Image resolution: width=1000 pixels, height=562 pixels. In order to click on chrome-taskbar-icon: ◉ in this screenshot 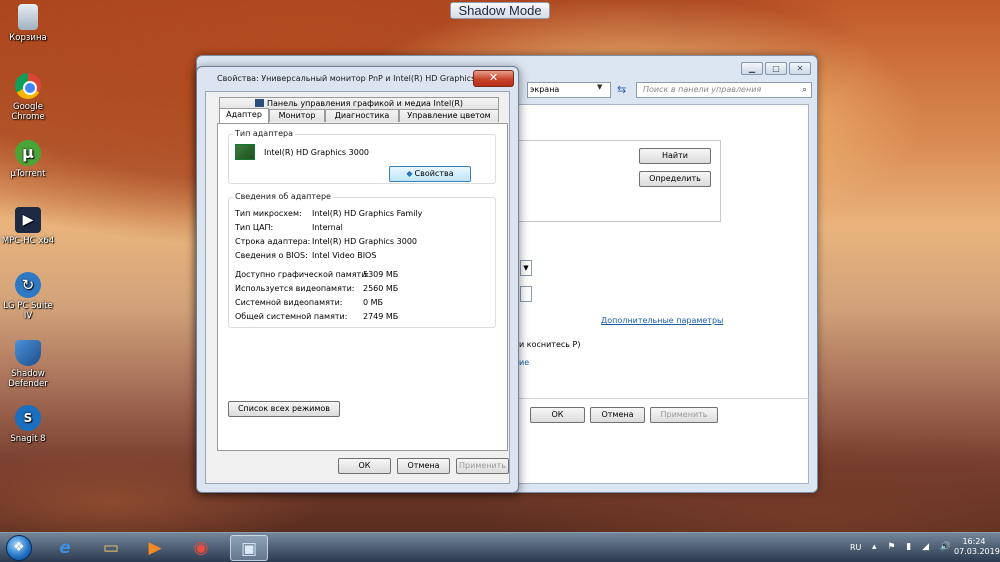, I will do `click(201, 548)`.